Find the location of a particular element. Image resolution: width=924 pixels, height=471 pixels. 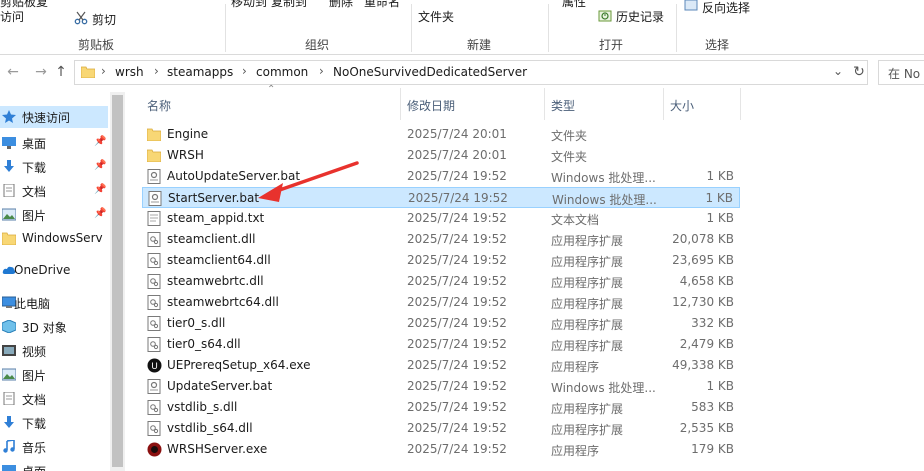

forward-arrow-icon: → is located at coordinates (41, 72).